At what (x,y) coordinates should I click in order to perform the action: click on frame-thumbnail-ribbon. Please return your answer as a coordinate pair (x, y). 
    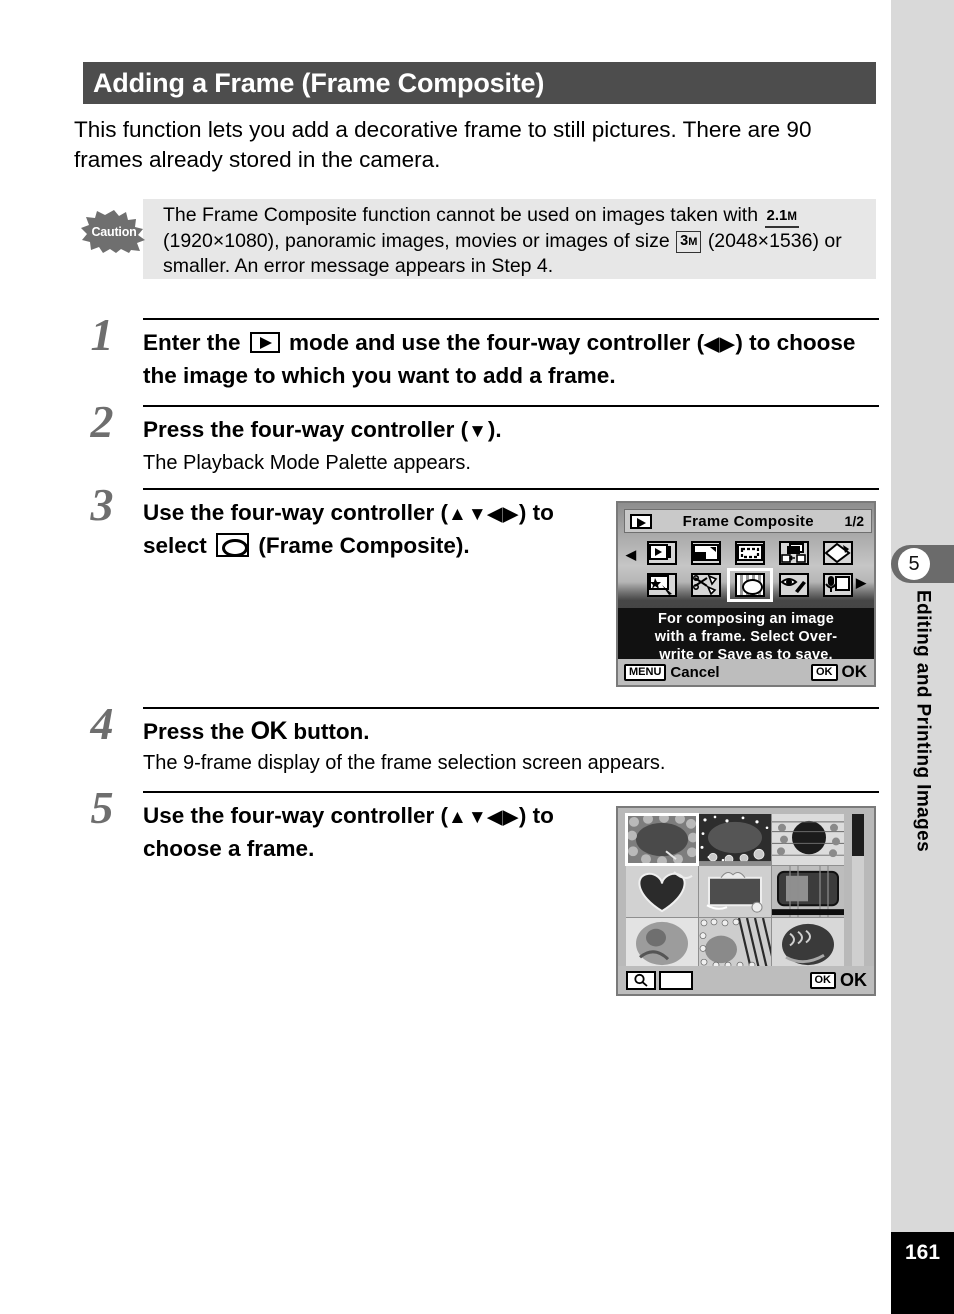
    Looking at the image, I should click on (735, 891).